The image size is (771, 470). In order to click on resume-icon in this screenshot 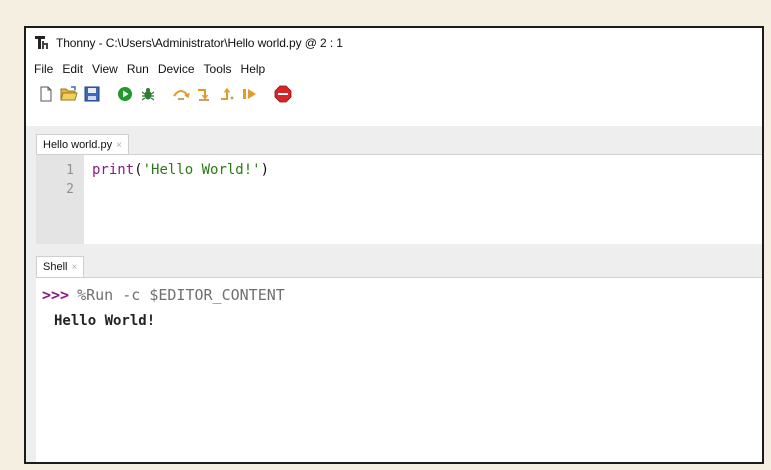, I will do `click(250, 94)`.